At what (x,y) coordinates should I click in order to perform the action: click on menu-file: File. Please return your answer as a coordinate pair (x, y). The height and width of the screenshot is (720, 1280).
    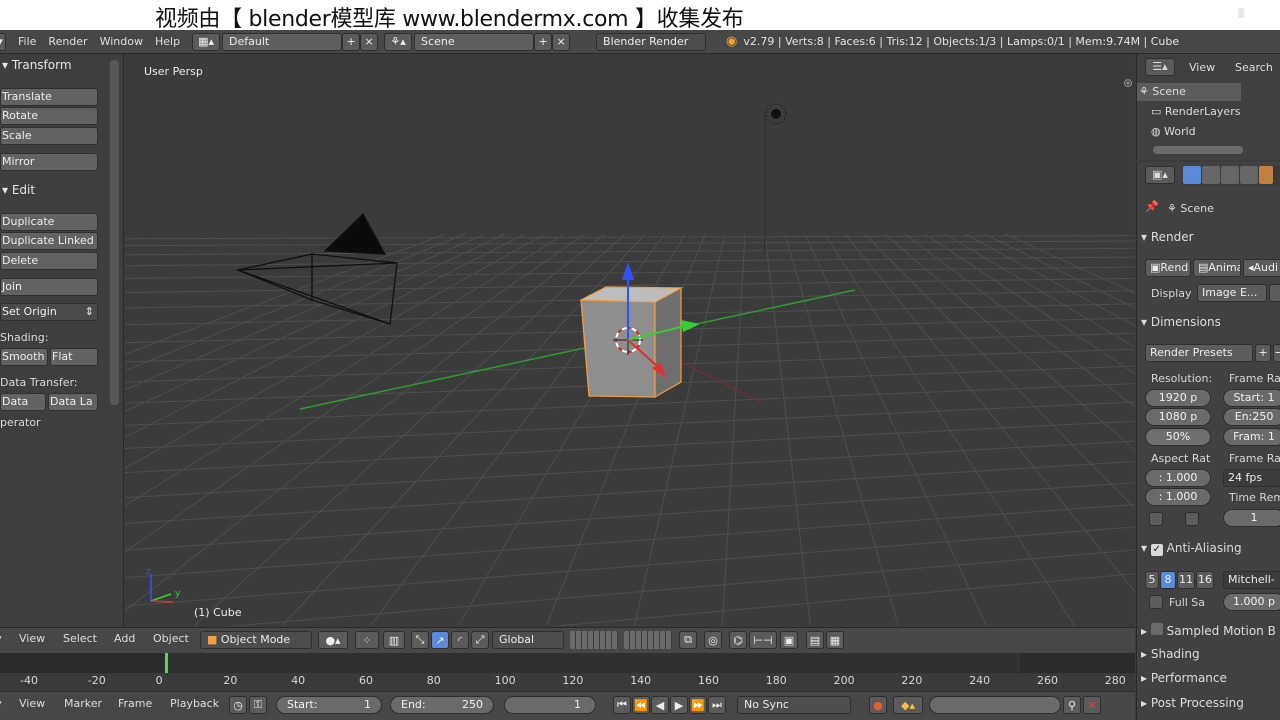
    Looking at the image, I should click on (27, 41).